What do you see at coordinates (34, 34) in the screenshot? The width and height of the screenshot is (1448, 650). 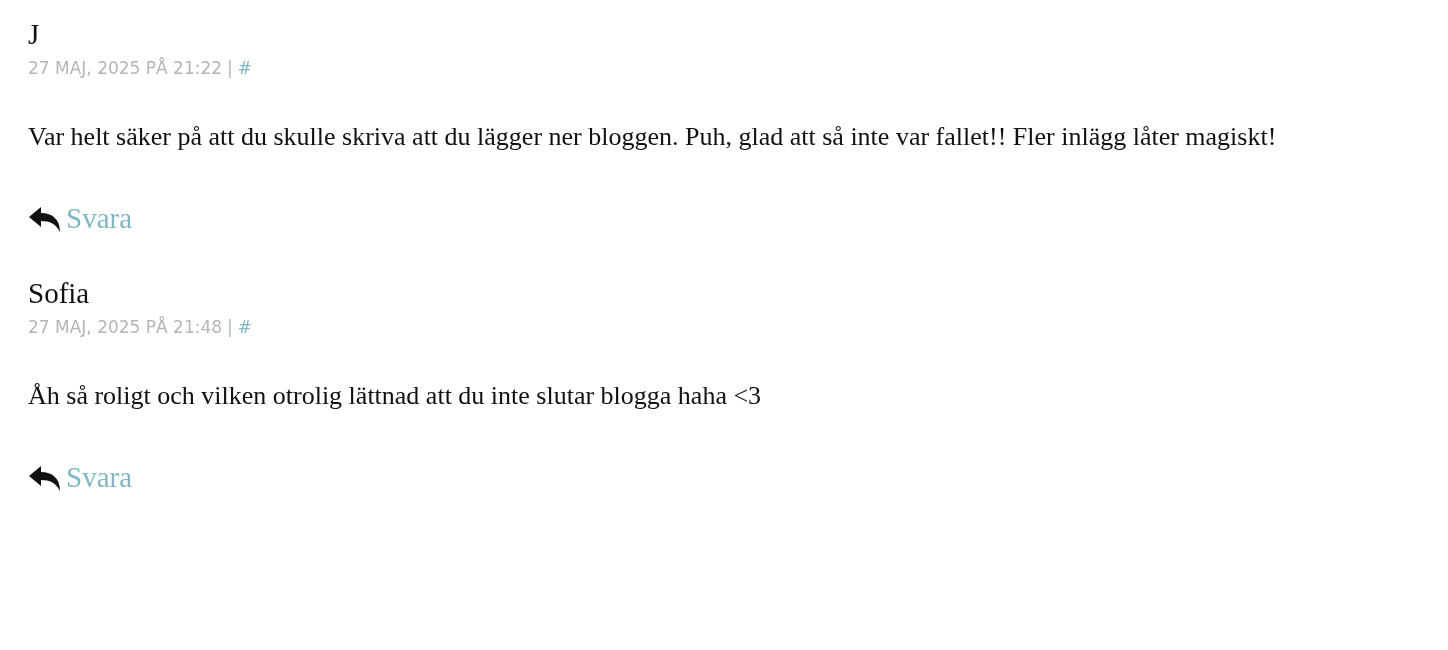 I see `comment-author: J` at bounding box center [34, 34].